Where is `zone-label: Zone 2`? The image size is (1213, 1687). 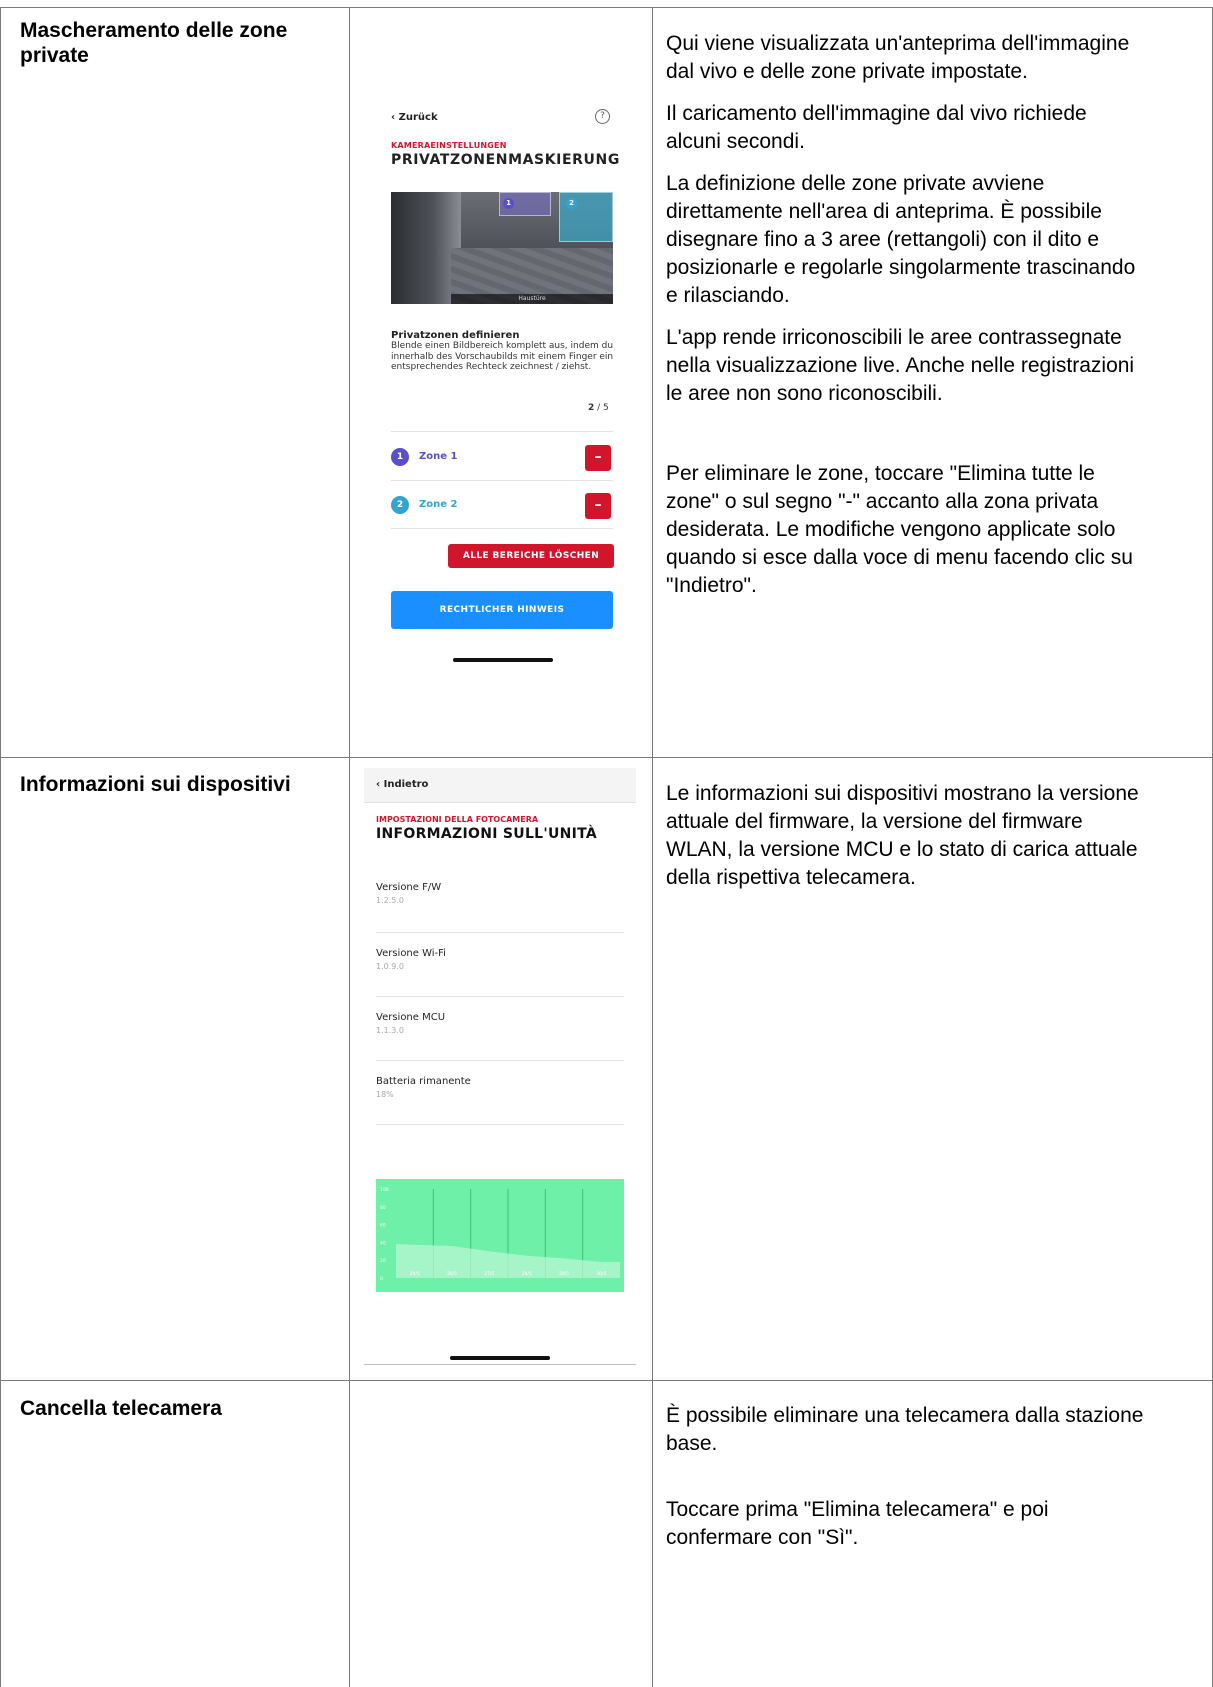 zone-label: Zone 2 is located at coordinates (438, 504).